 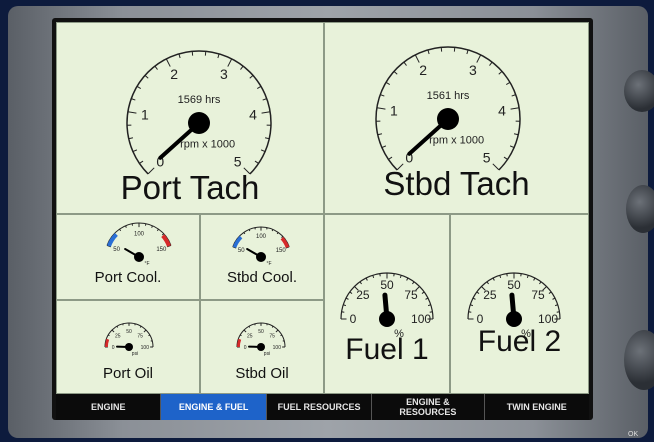 What do you see at coordinates (633, 434) in the screenshot?
I see `ok-button-label: OK` at bounding box center [633, 434].